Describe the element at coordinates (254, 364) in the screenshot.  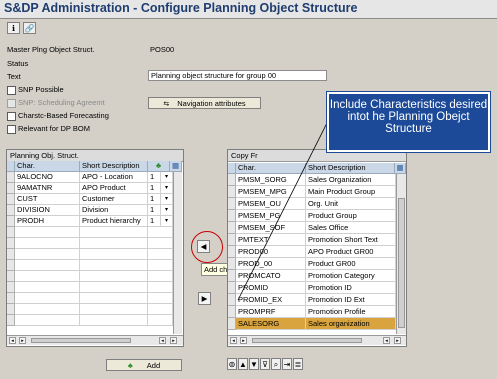
I see `sort-desc-icon: ▼` at that location.